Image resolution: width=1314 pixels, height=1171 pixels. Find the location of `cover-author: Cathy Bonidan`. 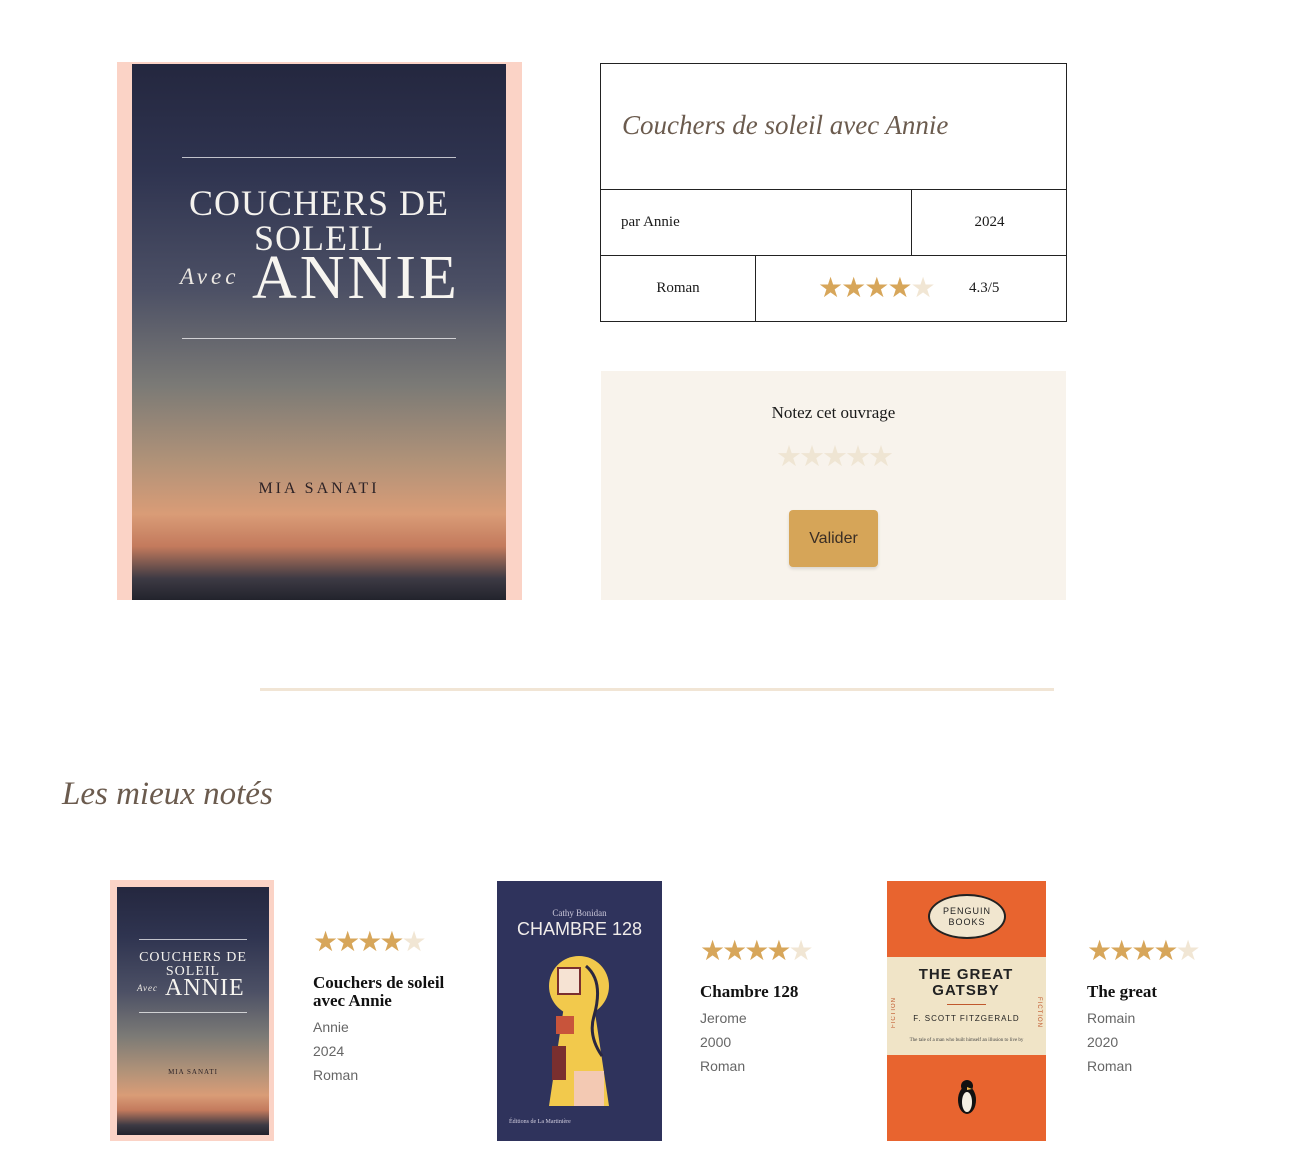

cover-author: Cathy Bonidan is located at coordinates (579, 913).